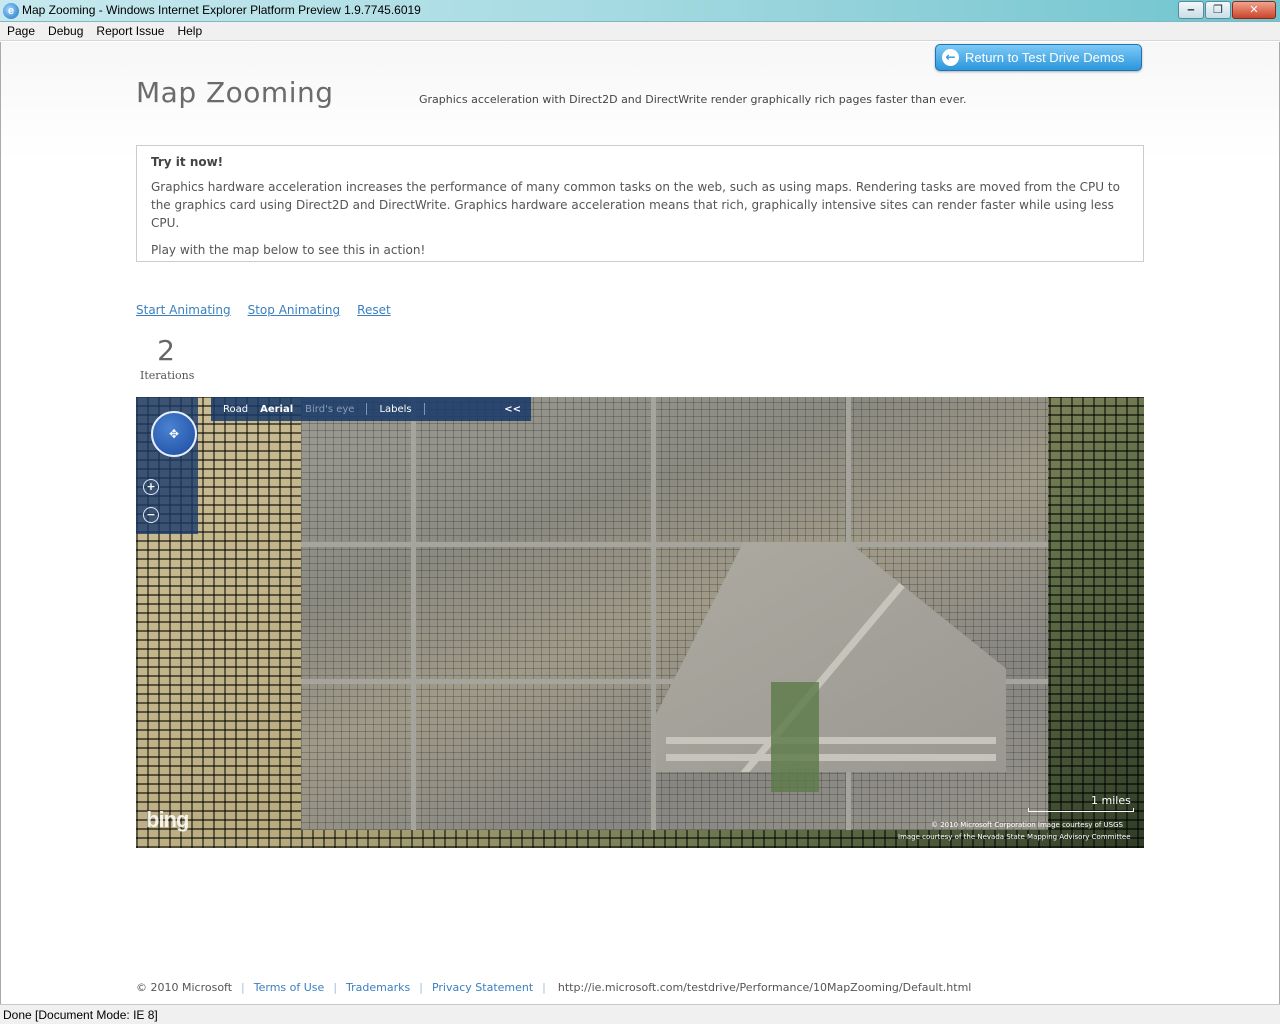 The width and height of the screenshot is (1280, 1024). I want to click on iterations-label: Iterations, so click(167, 375).